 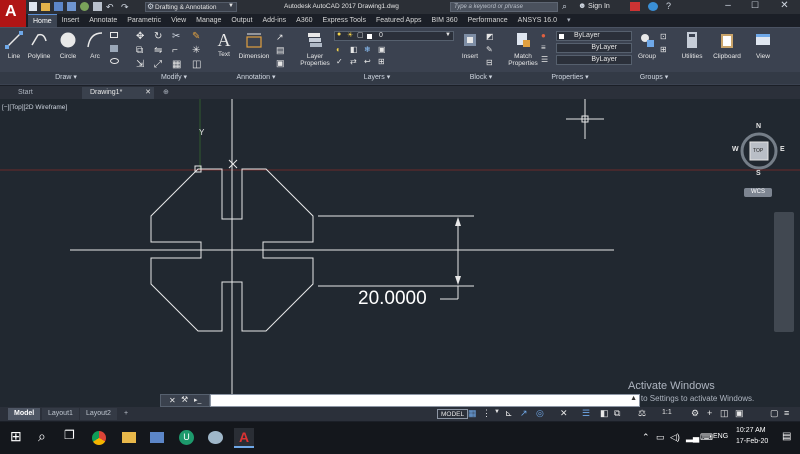 What do you see at coordinates (543, 47) in the screenshot?
I see `linetype-icon: ≡` at bounding box center [543, 47].